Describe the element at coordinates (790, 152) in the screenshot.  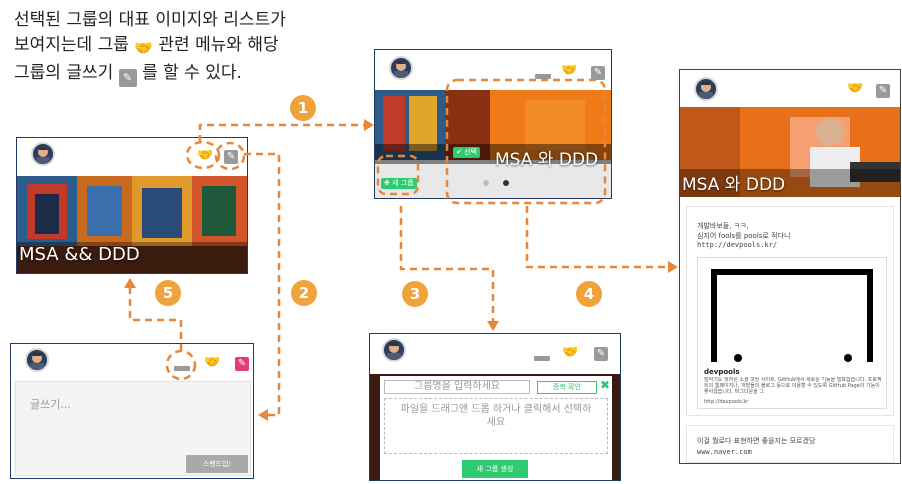
I see `post-banner: MSA 와 DDD` at that location.